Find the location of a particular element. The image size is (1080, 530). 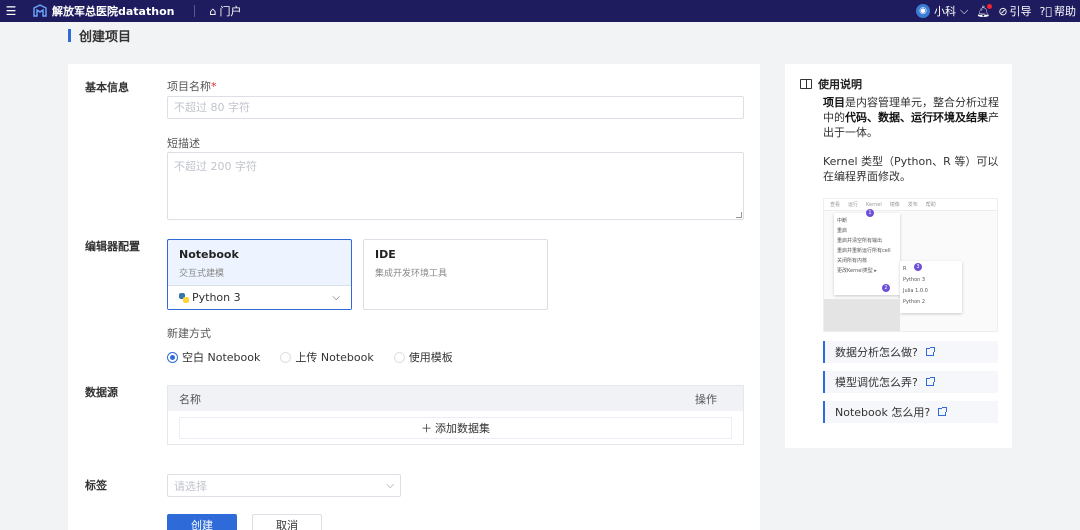

portal-label: 门户 is located at coordinates (230, 11).